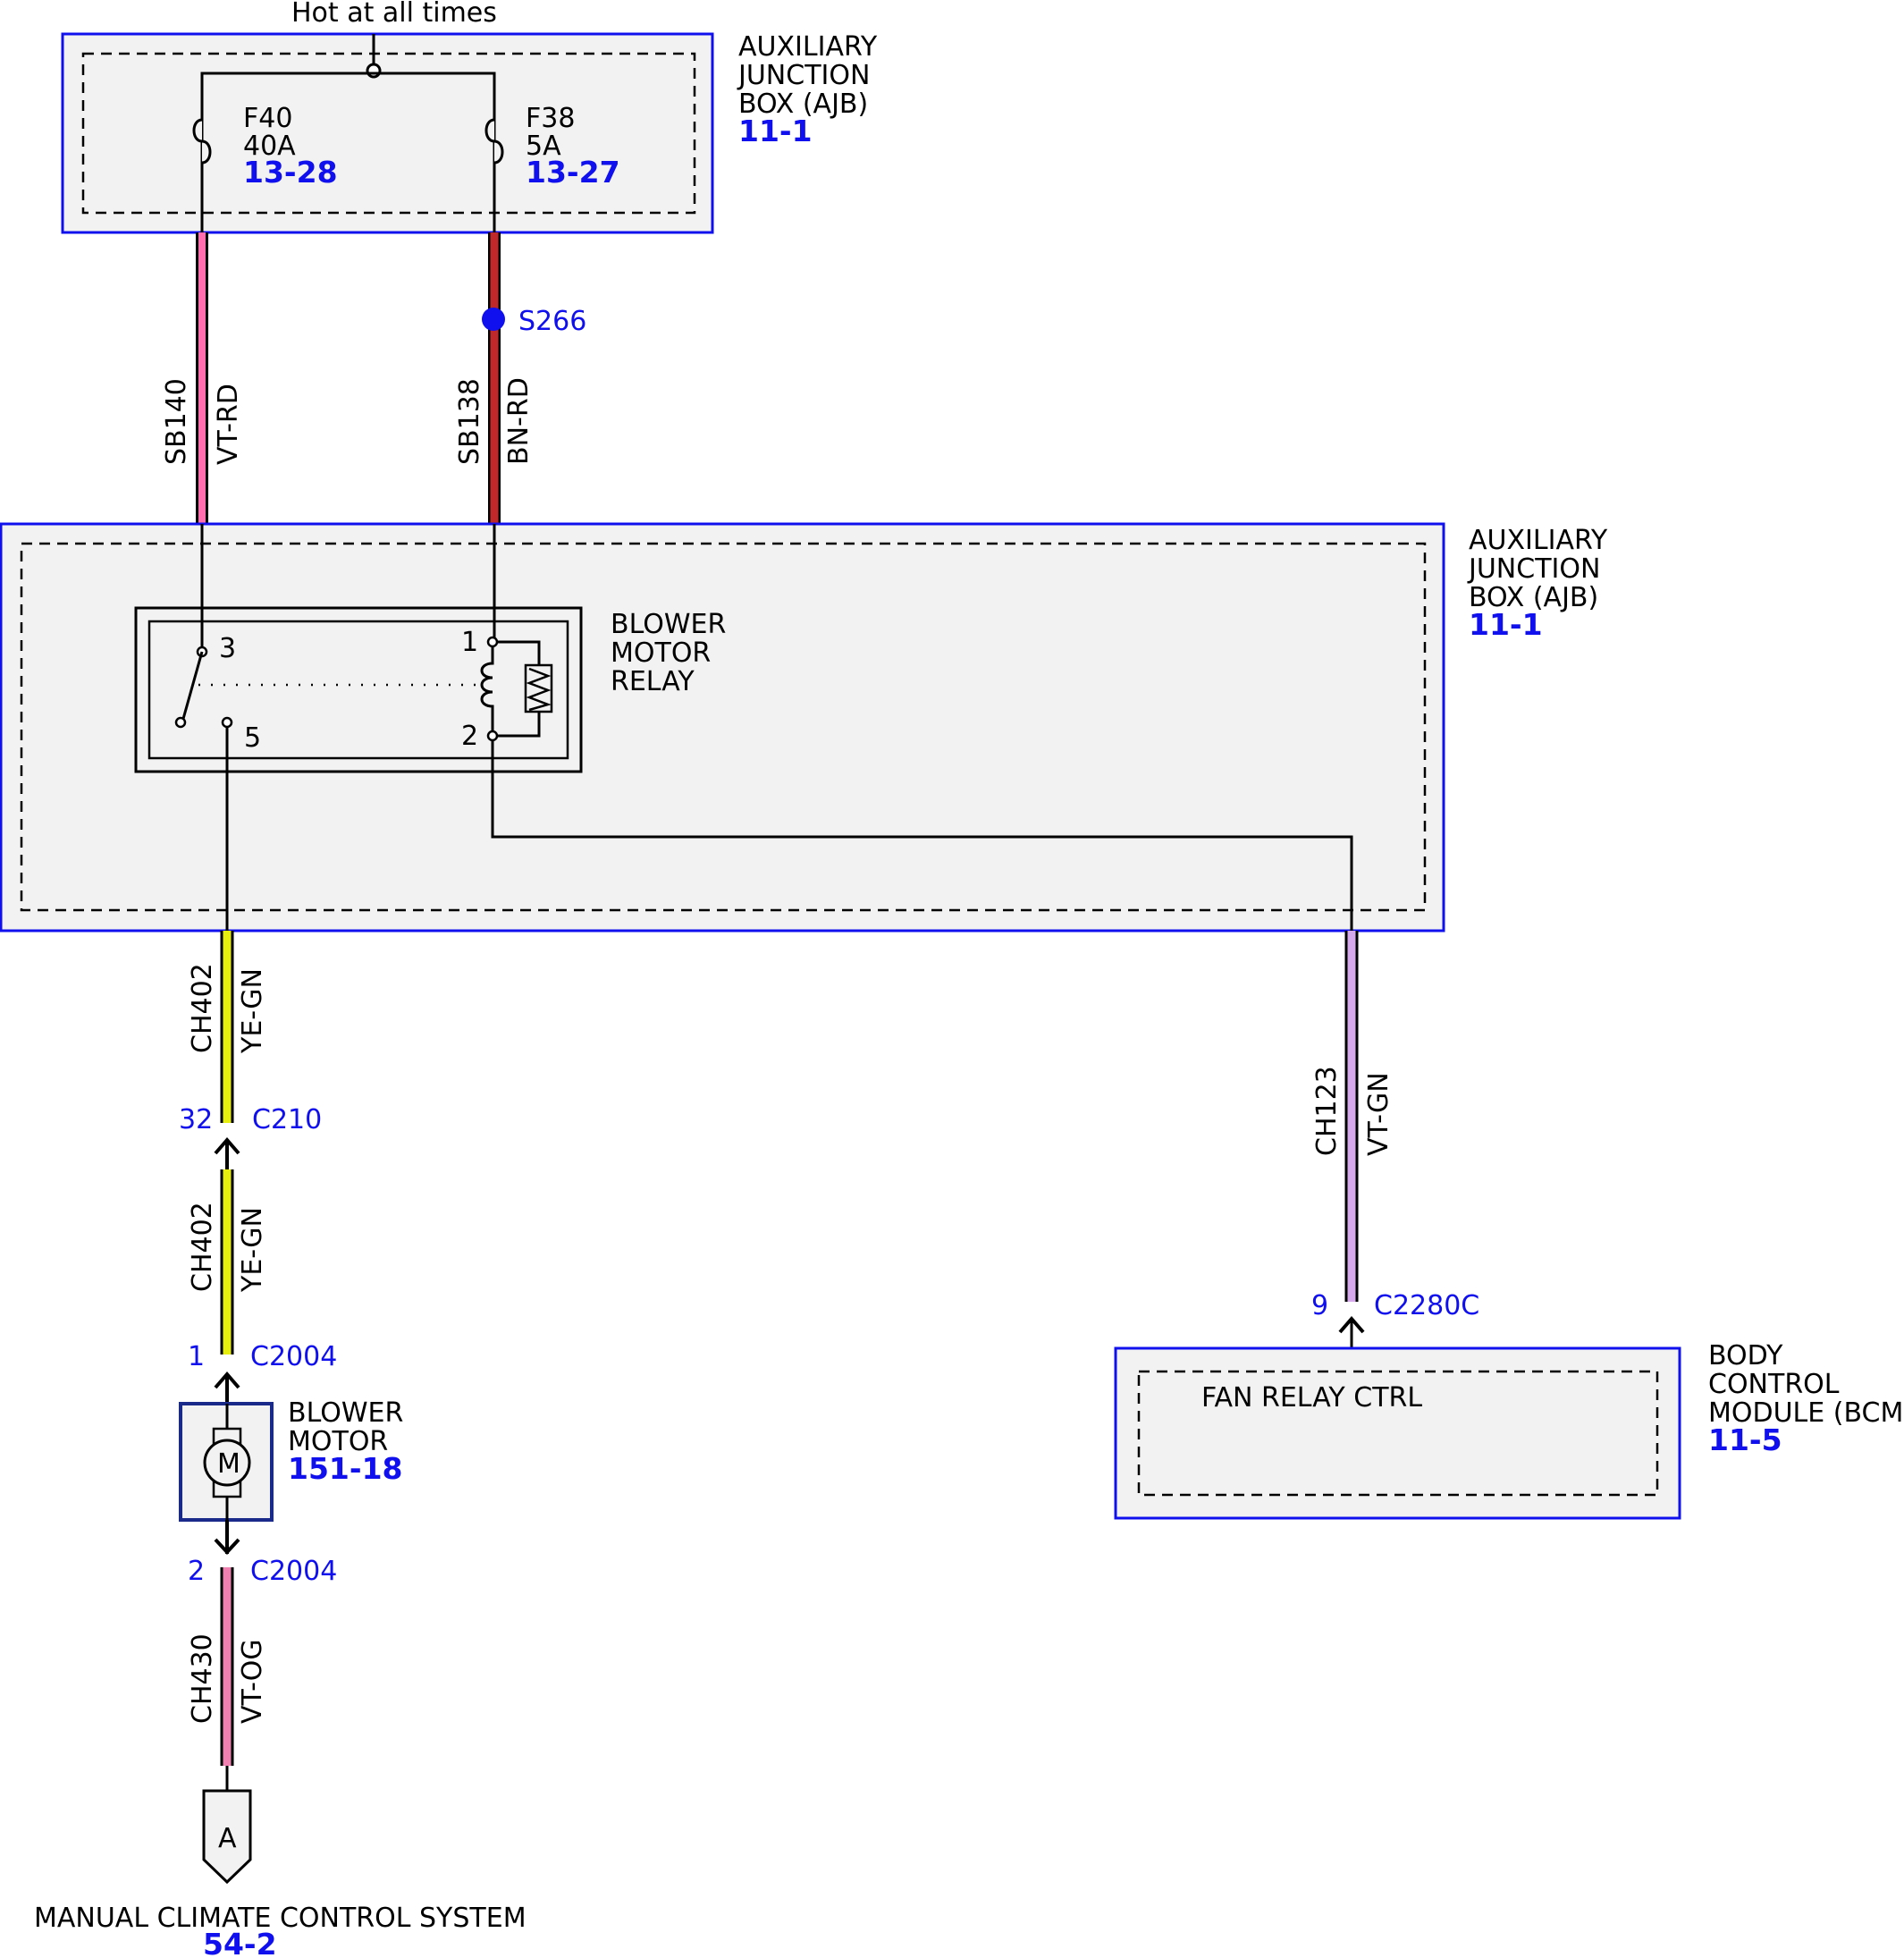  Describe the element at coordinates (196, 1357) in the screenshot. I see `c2004-top-pin: 1` at that location.